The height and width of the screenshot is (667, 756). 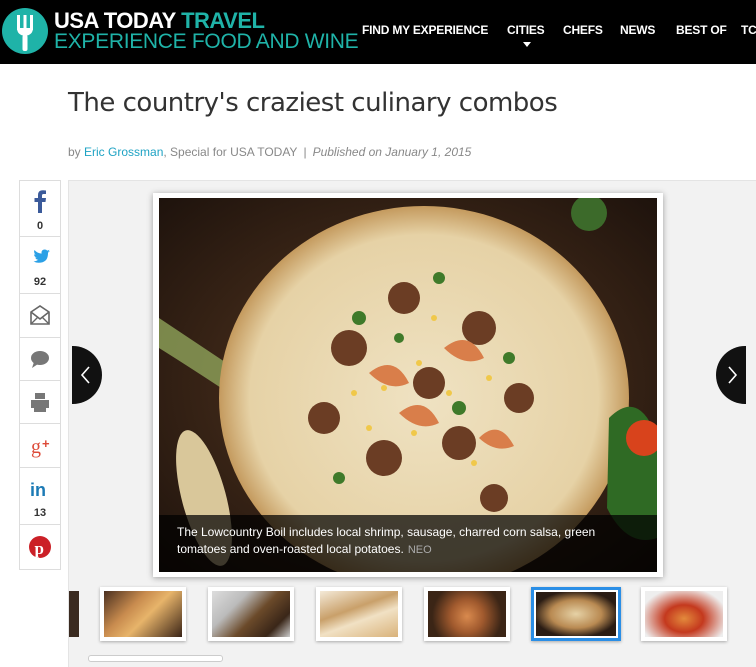 What do you see at coordinates (527, 44) in the screenshot?
I see `chevron-down-icon` at bounding box center [527, 44].